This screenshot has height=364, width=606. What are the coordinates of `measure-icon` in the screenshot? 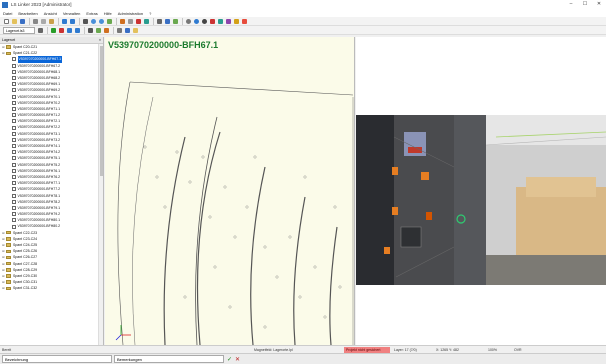 It's located at (138, 21).